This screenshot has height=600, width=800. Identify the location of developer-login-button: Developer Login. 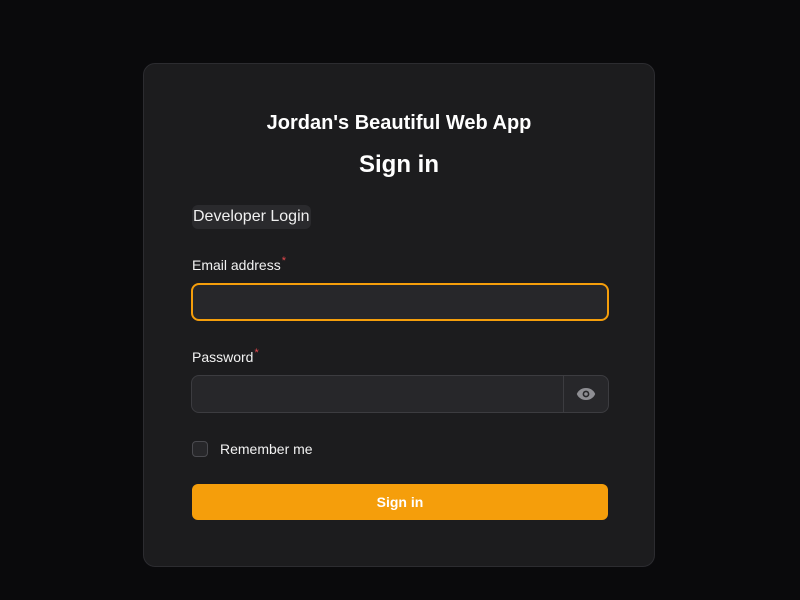
(251, 217).